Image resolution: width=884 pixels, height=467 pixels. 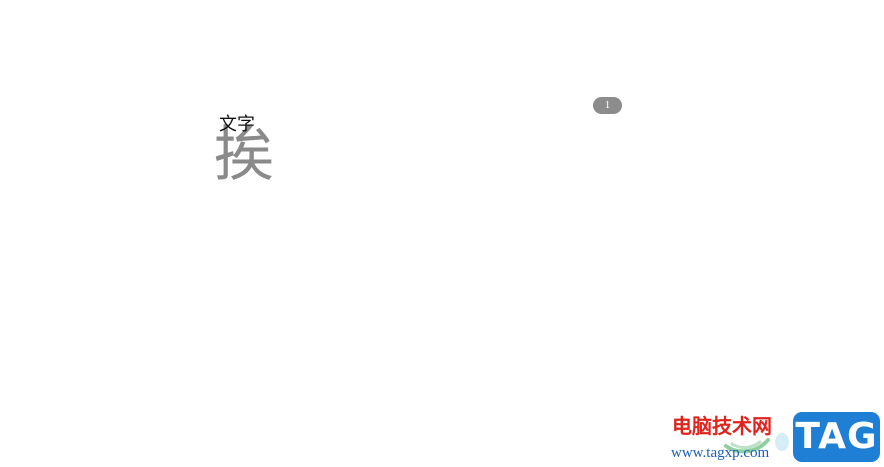 I want to click on text-label: 文字, so click(x=237, y=125).